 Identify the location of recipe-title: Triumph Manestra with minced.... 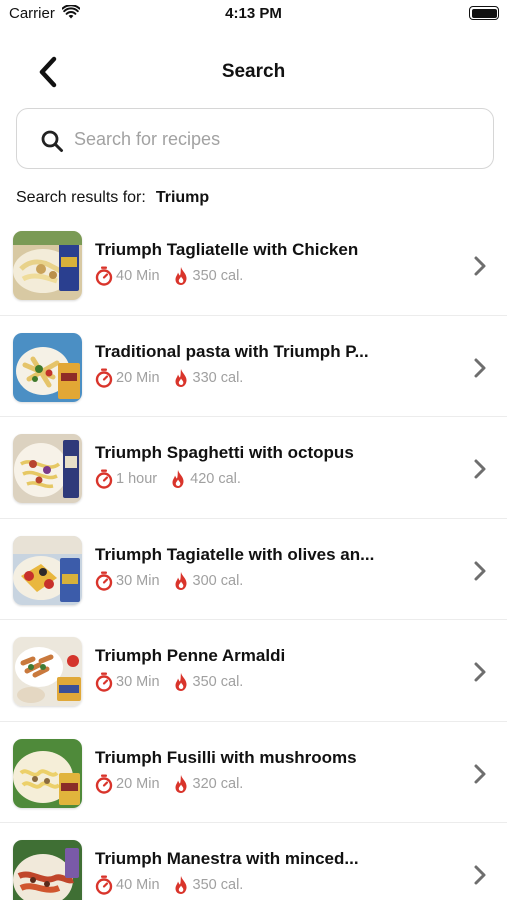
(227, 858).